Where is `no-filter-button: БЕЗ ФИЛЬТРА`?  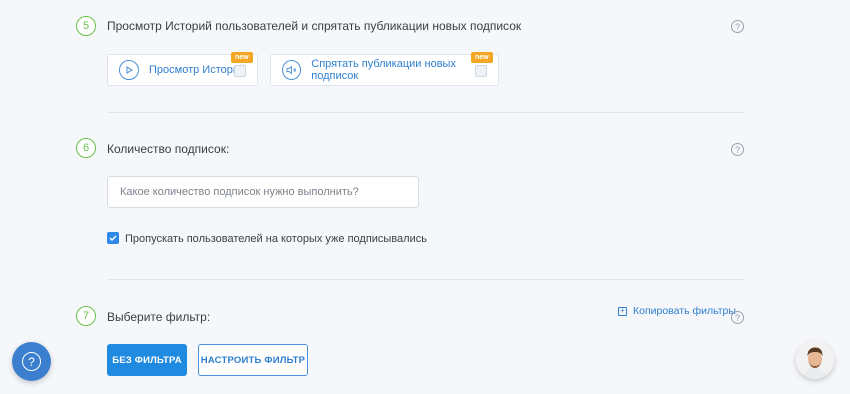 no-filter-button: БЕЗ ФИЛЬТРА is located at coordinates (147, 360).